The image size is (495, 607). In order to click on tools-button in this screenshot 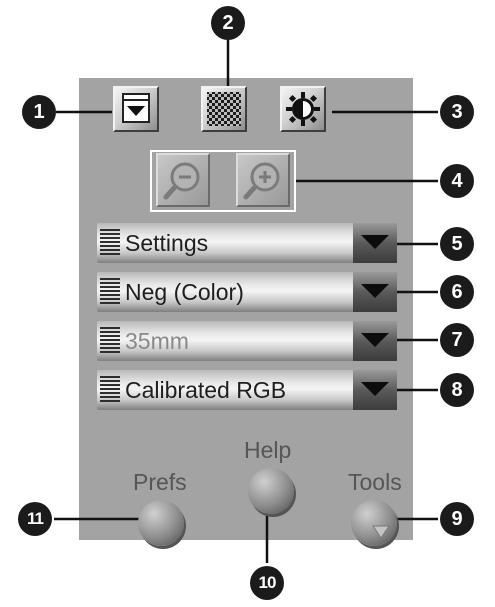, I will do `click(374, 523)`.